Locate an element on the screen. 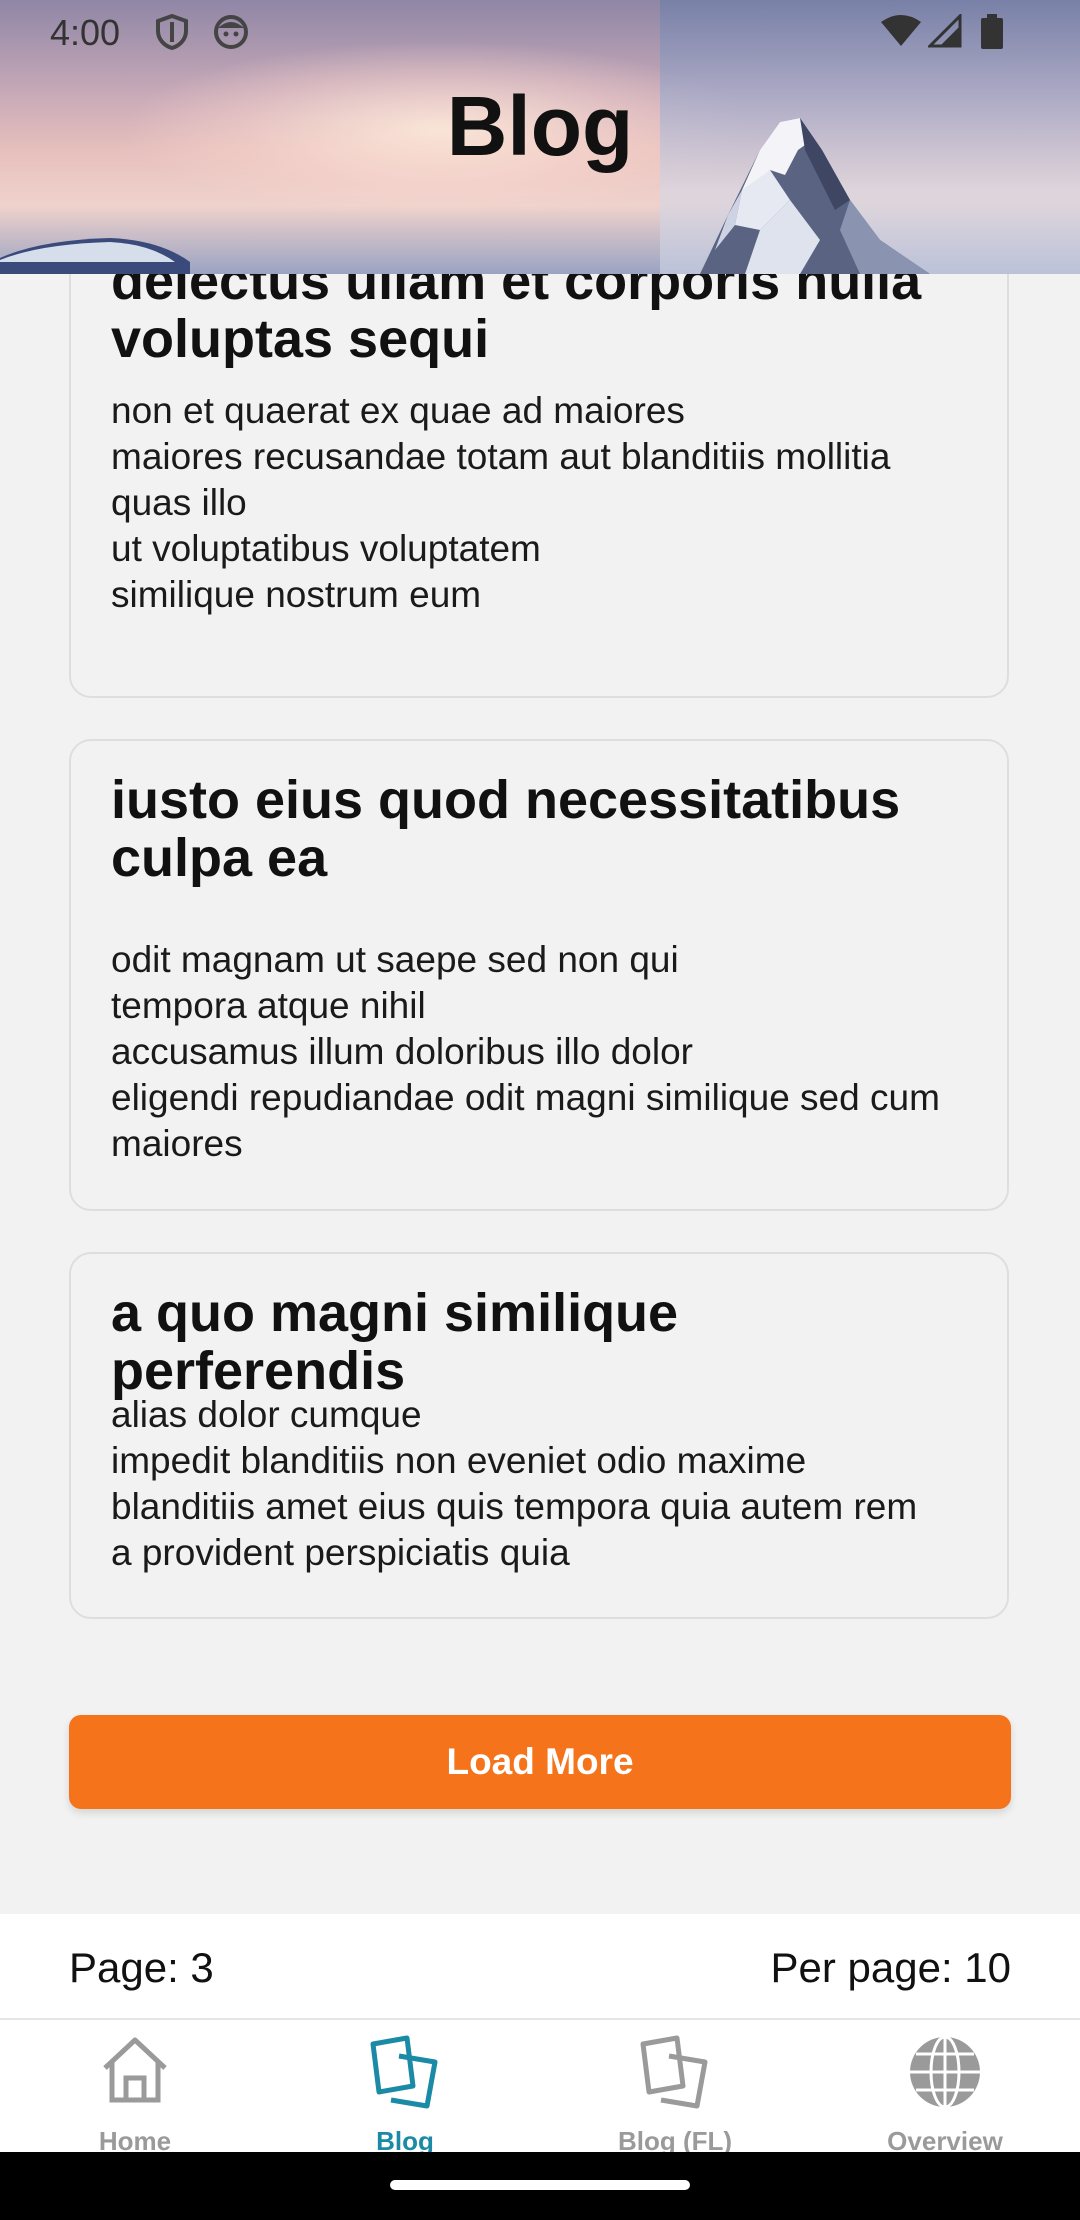 The image size is (1080, 2220). page-number: Page: 3 is located at coordinates (141, 1967).